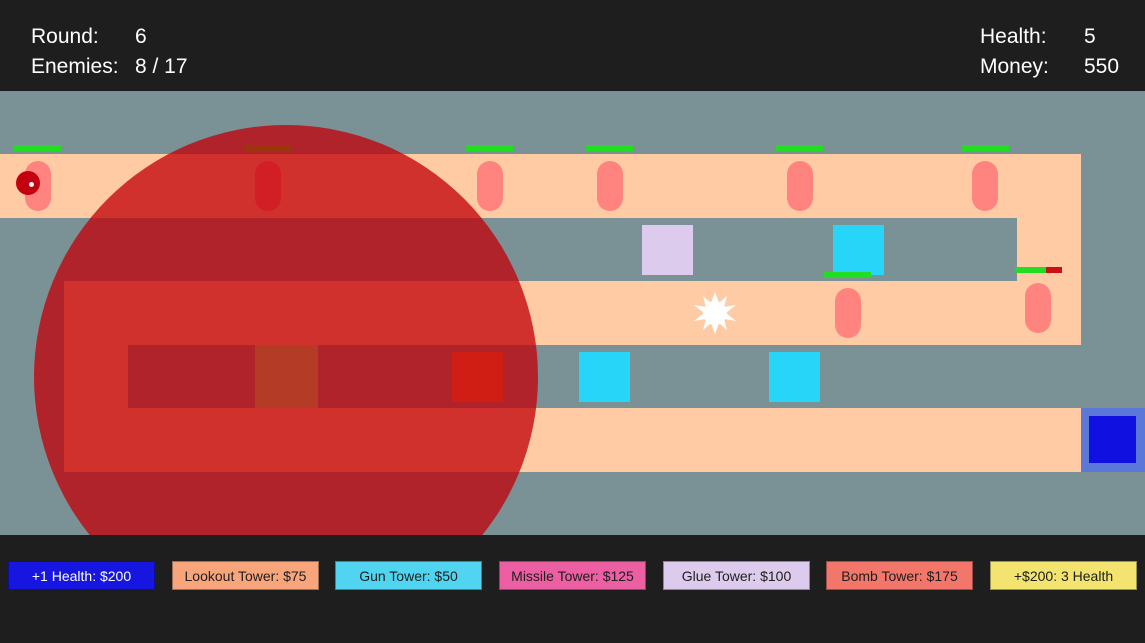  What do you see at coordinates (1013, 36) in the screenshot?
I see `health-label: Health:` at bounding box center [1013, 36].